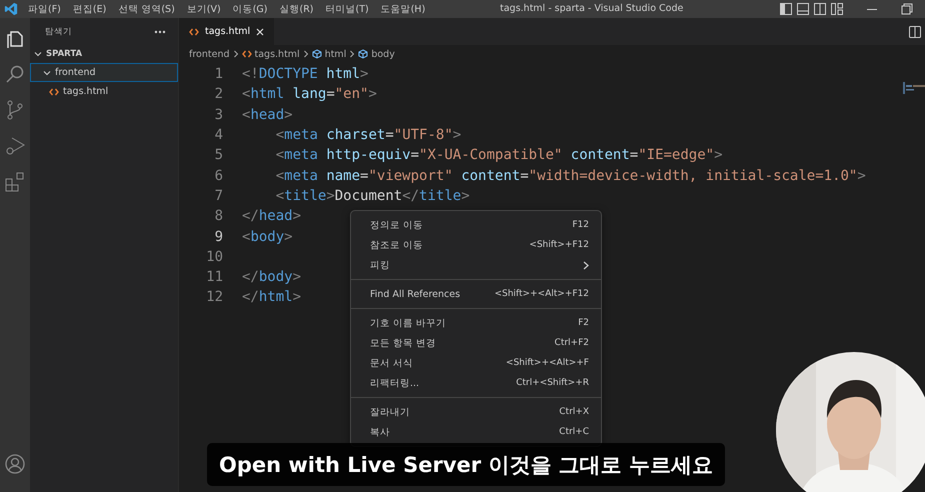  Describe the element at coordinates (58, 32) in the screenshot. I see `explorer-title: 탐색기` at that location.